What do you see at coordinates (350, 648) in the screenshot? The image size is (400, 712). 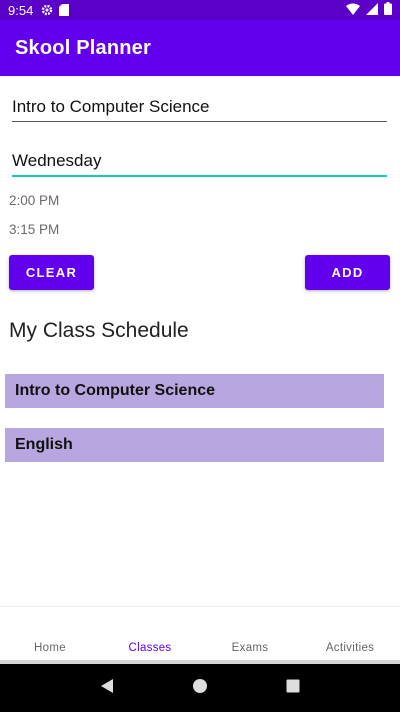 I see `nav-activities: Activities` at bounding box center [350, 648].